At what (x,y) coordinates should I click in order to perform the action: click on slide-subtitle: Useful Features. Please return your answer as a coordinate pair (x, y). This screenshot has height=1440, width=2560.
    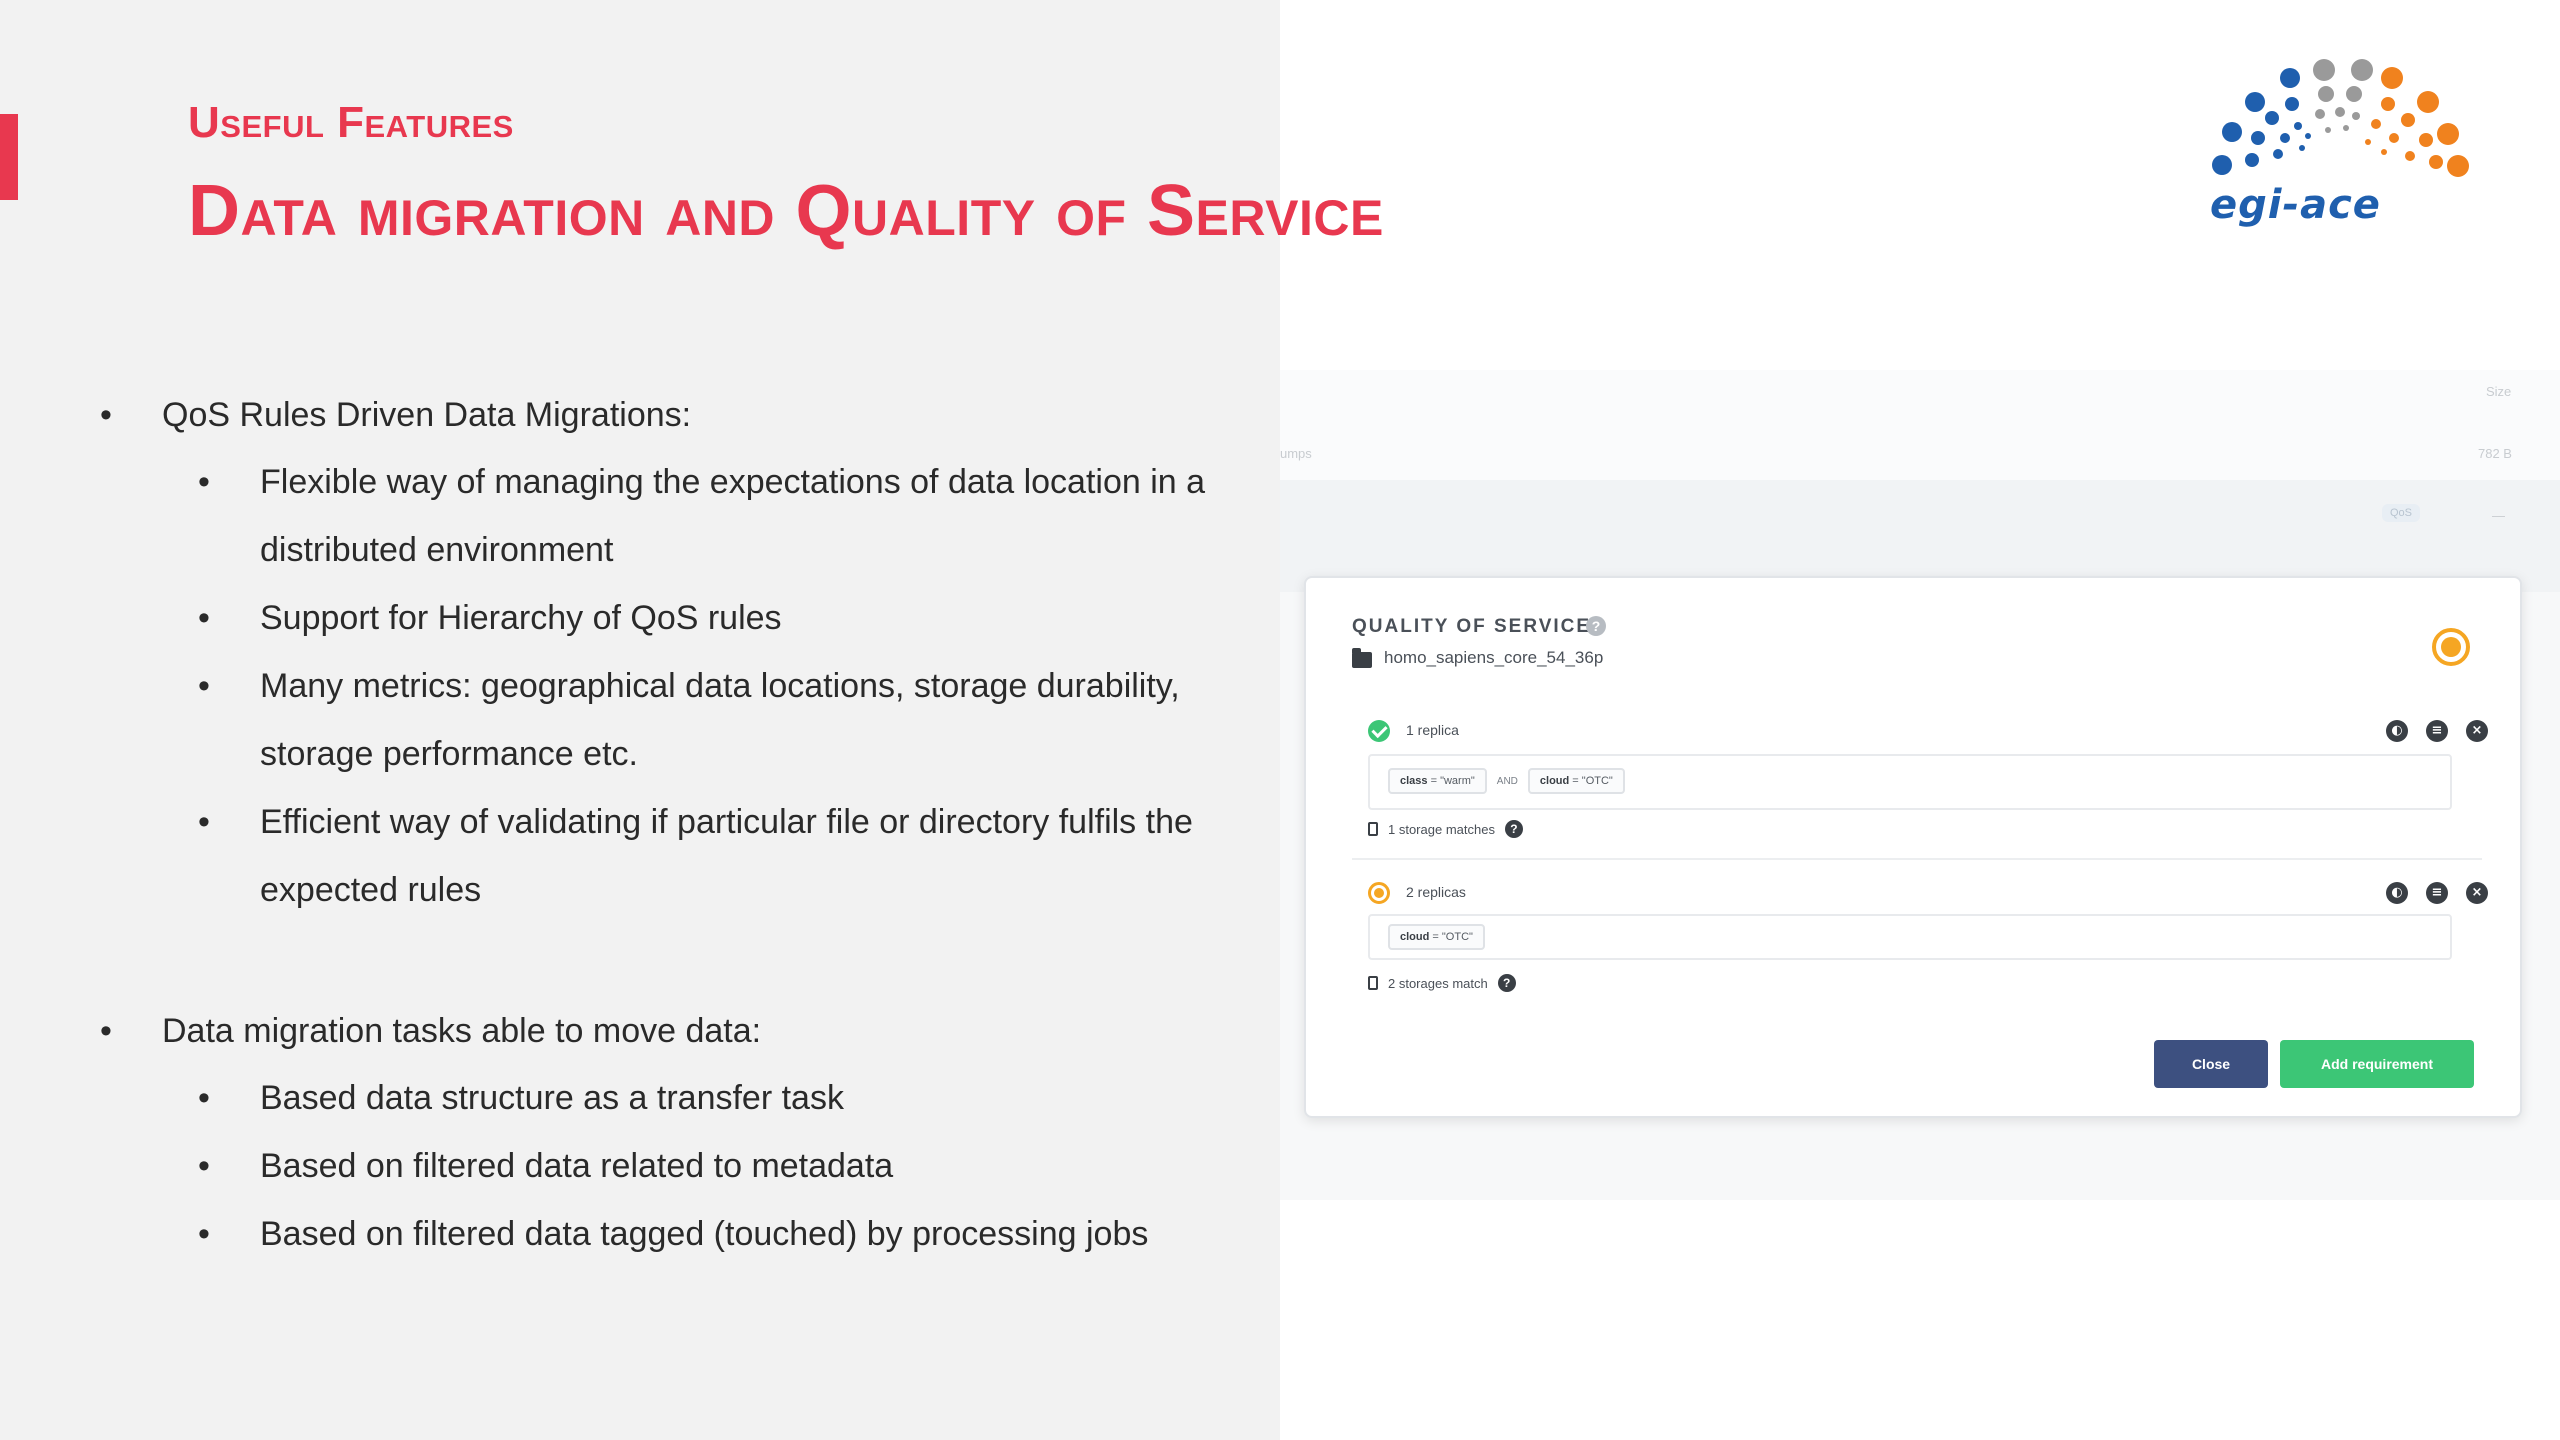
    Looking at the image, I should click on (351, 122).